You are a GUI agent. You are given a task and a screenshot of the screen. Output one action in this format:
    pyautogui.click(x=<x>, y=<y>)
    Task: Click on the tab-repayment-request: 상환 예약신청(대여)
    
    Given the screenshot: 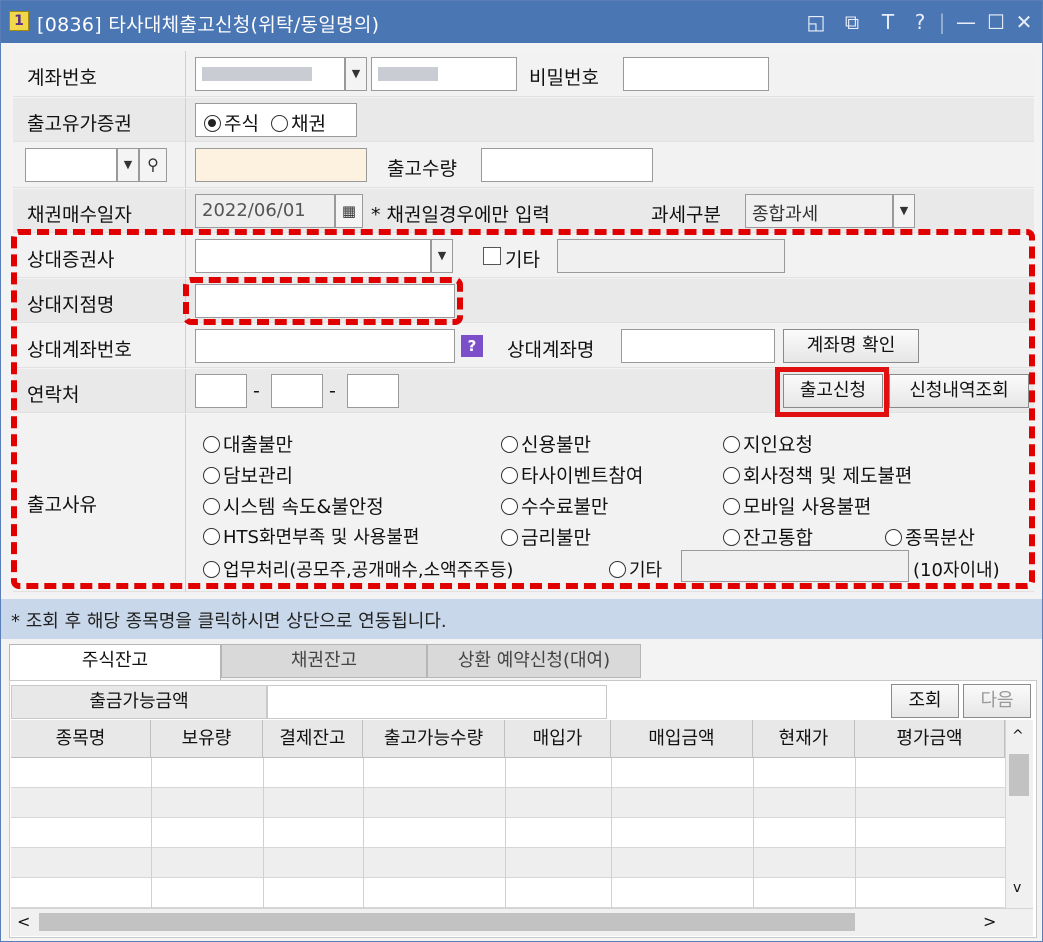 What is the action you would take?
    pyautogui.click(x=534, y=661)
    